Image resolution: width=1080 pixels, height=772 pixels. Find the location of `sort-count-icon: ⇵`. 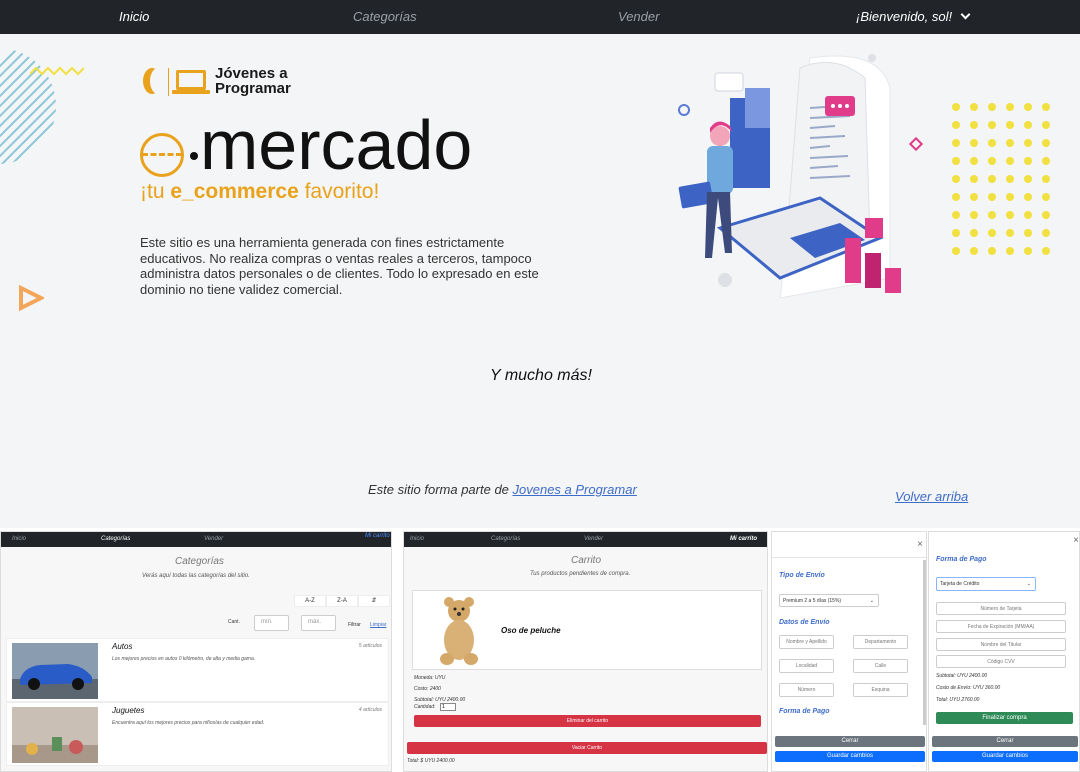

sort-count-icon: ⇵ is located at coordinates (374, 601).